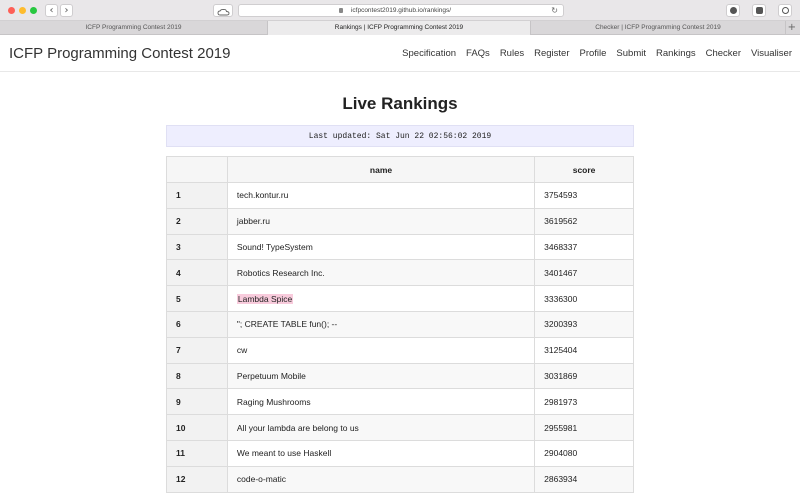  Describe the element at coordinates (429, 53) in the screenshot. I see `nav-specification: Specification` at that location.